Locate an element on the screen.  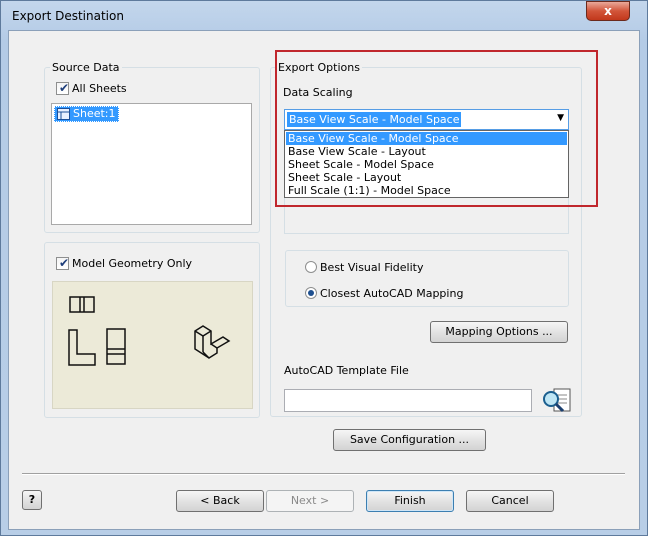
title-bar: Export Destination x is located at coordinates (324, 16).